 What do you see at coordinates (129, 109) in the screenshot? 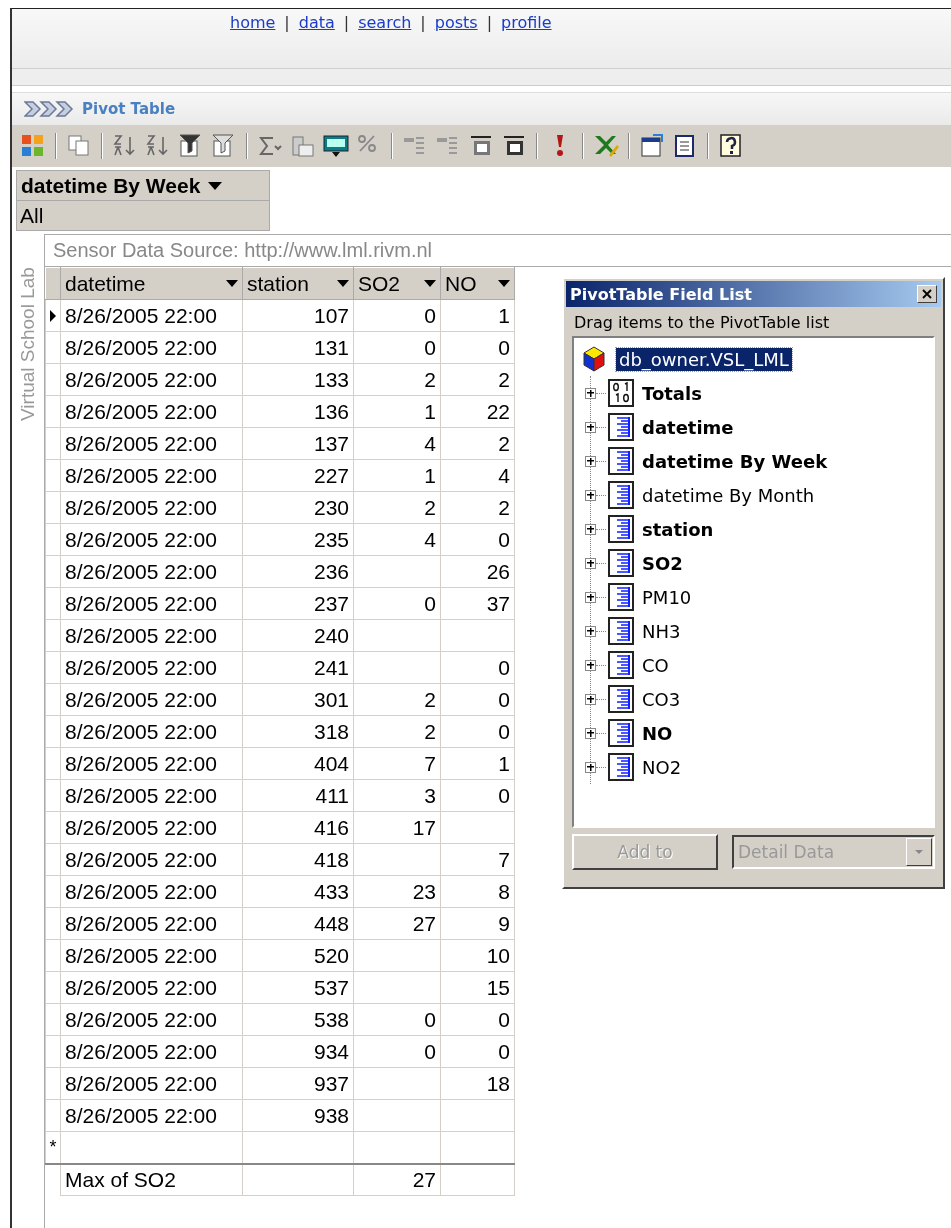
I see `panel-title: Pivot Table` at bounding box center [129, 109].